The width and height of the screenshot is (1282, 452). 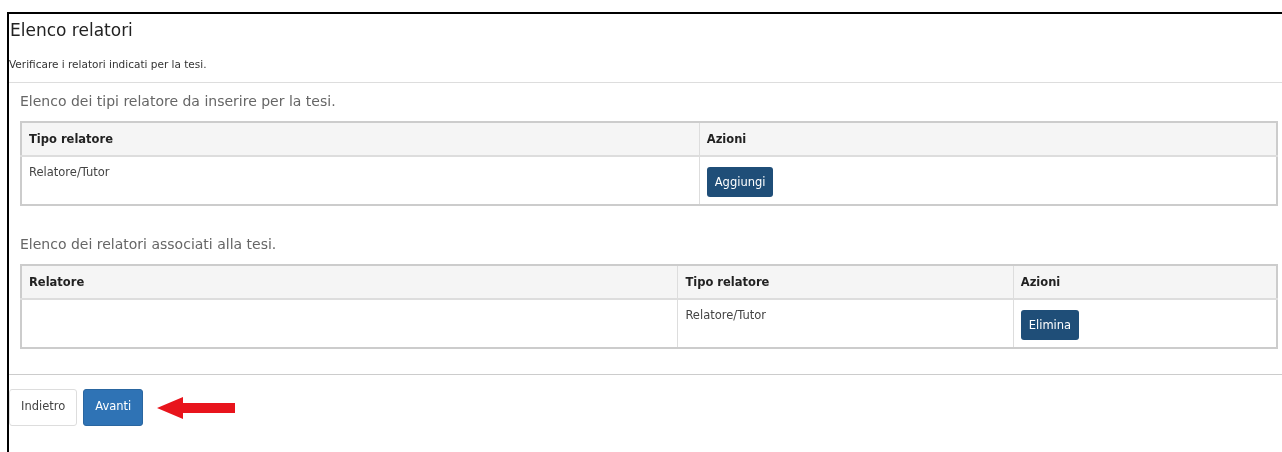 I want to click on page-title: Elenco relatori, so click(x=71, y=29).